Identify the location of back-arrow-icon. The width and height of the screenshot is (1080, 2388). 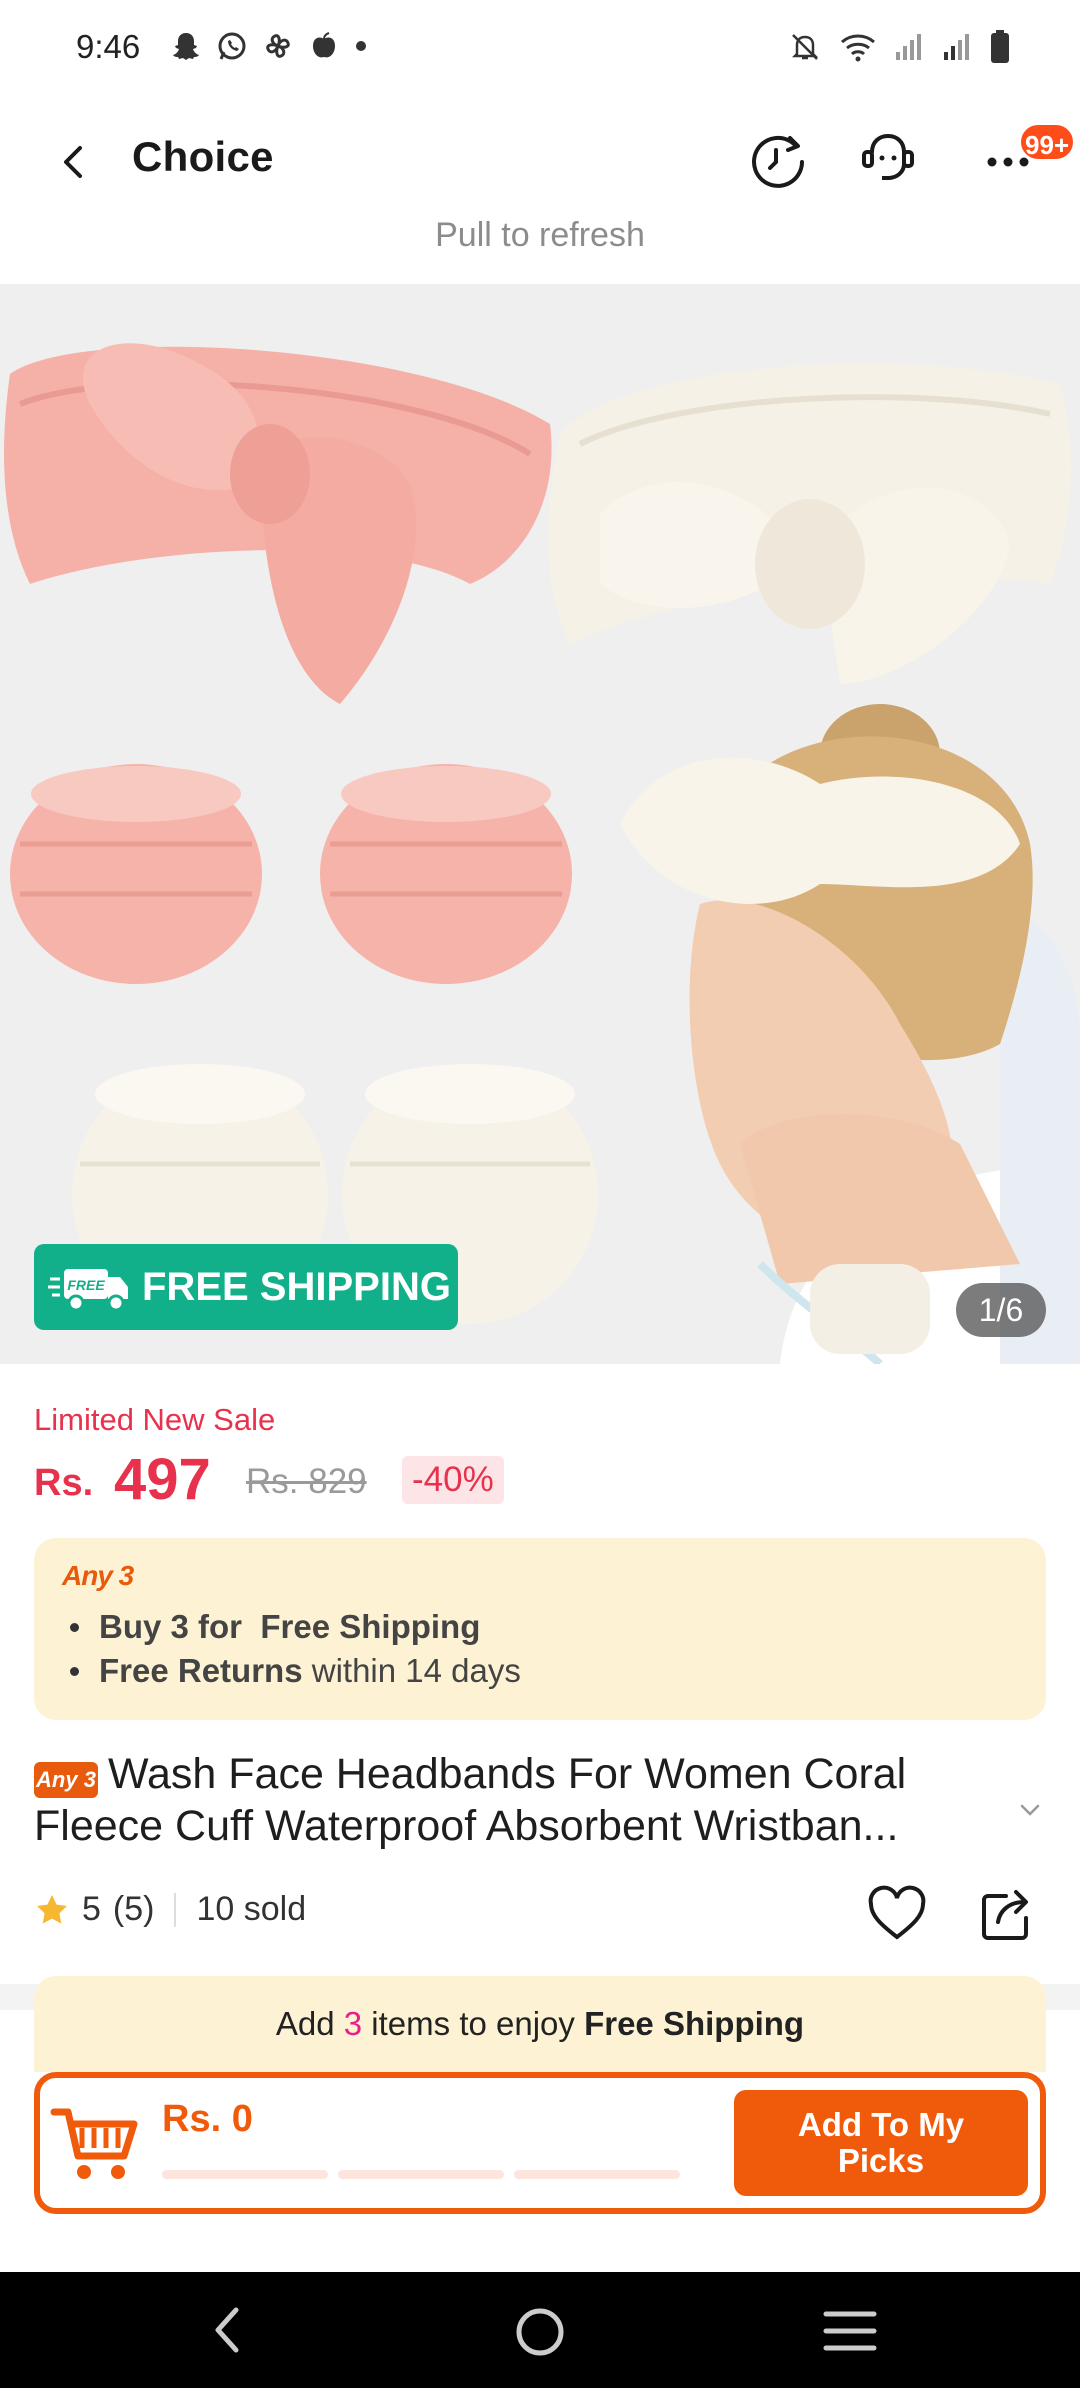
(74, 162).